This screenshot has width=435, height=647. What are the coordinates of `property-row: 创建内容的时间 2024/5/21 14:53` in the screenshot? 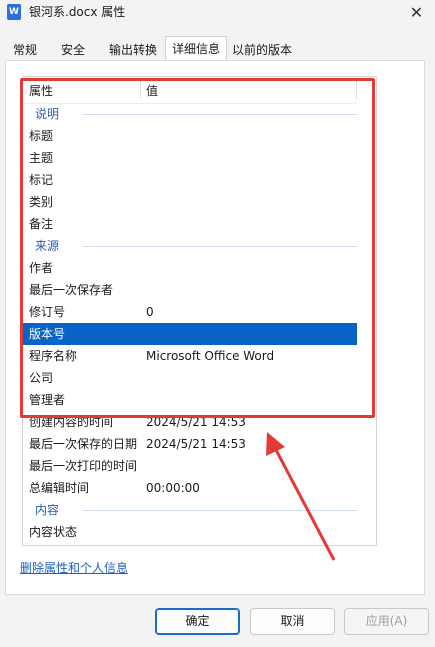 It's located at (190, 422).